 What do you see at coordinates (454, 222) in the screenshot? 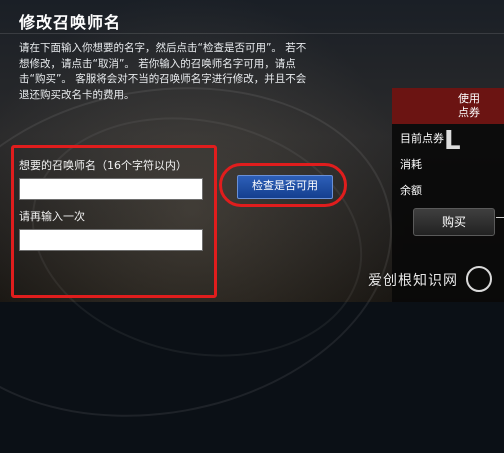
I see `buy-button: 购买` at bounding box center [454, 222].